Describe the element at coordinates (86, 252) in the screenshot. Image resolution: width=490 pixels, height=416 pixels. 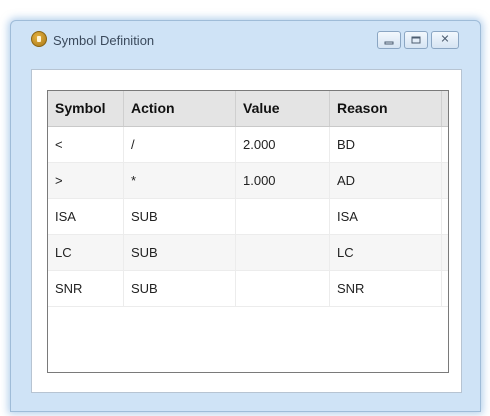
I see `cell-symbol: LC` at that location.